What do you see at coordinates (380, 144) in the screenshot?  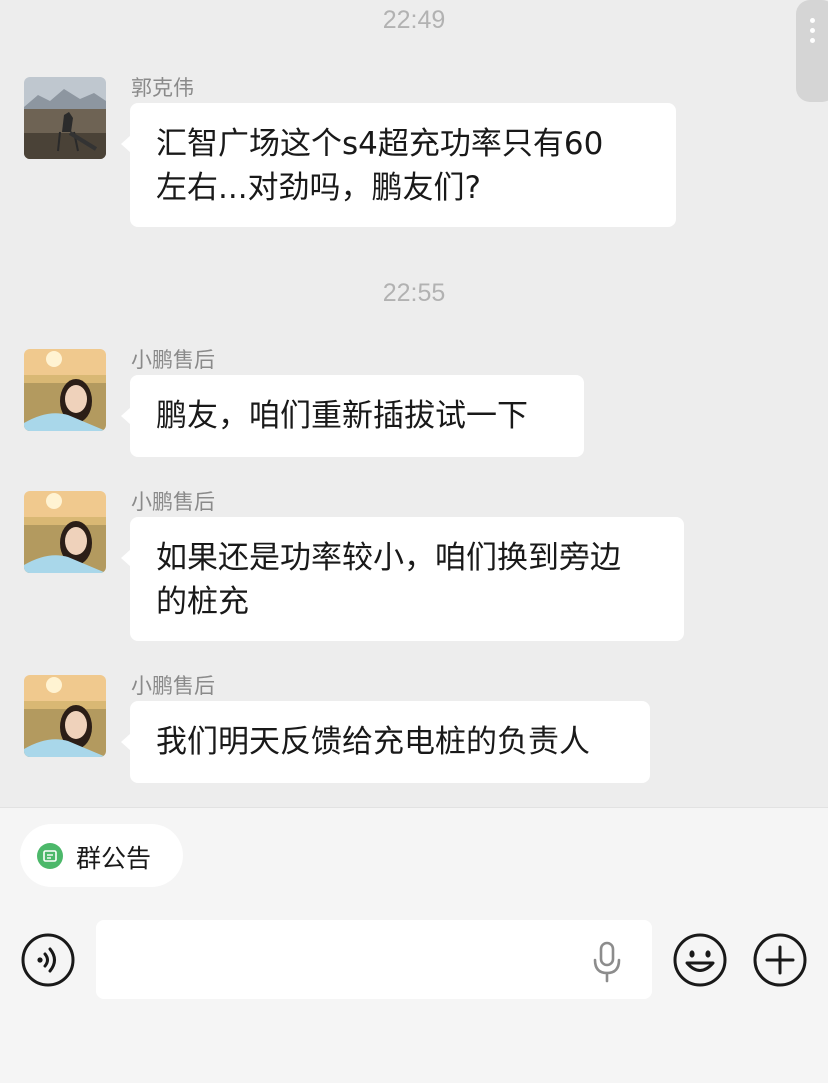 I see `message-text-line: 汇智广场这个s4超充功率只有60` at bounding box center [380, 144].